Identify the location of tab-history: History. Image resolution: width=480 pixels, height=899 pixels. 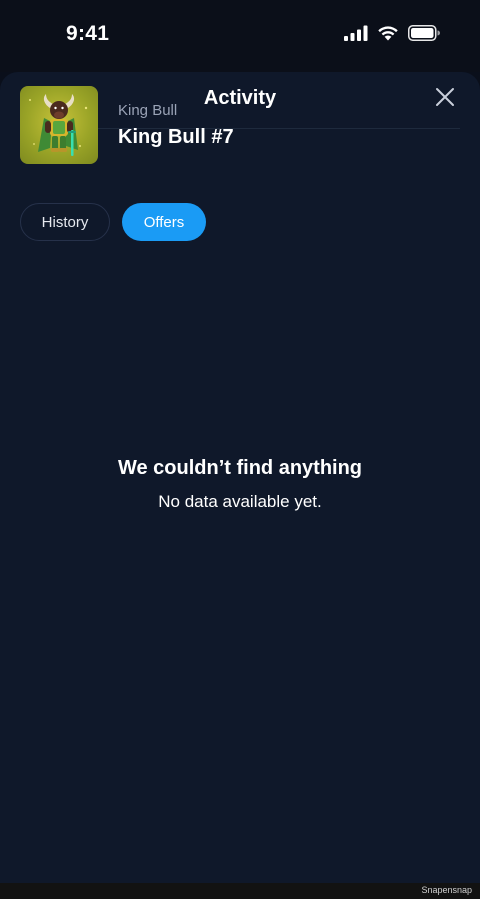
(65, 222).